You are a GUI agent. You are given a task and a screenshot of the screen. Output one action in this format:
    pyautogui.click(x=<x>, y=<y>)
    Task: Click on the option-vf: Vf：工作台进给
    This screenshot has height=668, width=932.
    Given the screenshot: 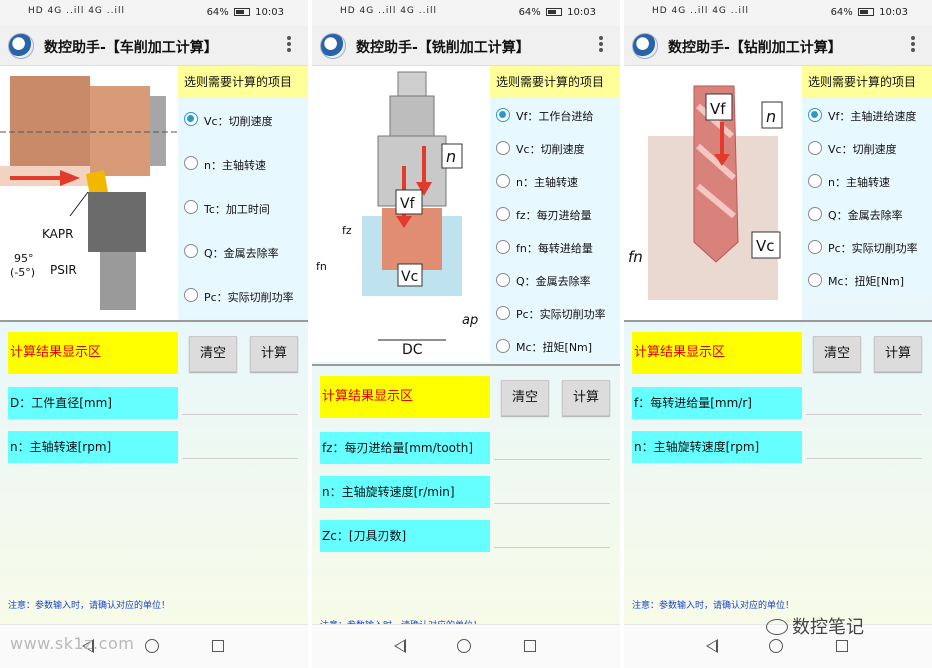 What is the action you would take?
    pyautogui.click(x=555, y=114)
    